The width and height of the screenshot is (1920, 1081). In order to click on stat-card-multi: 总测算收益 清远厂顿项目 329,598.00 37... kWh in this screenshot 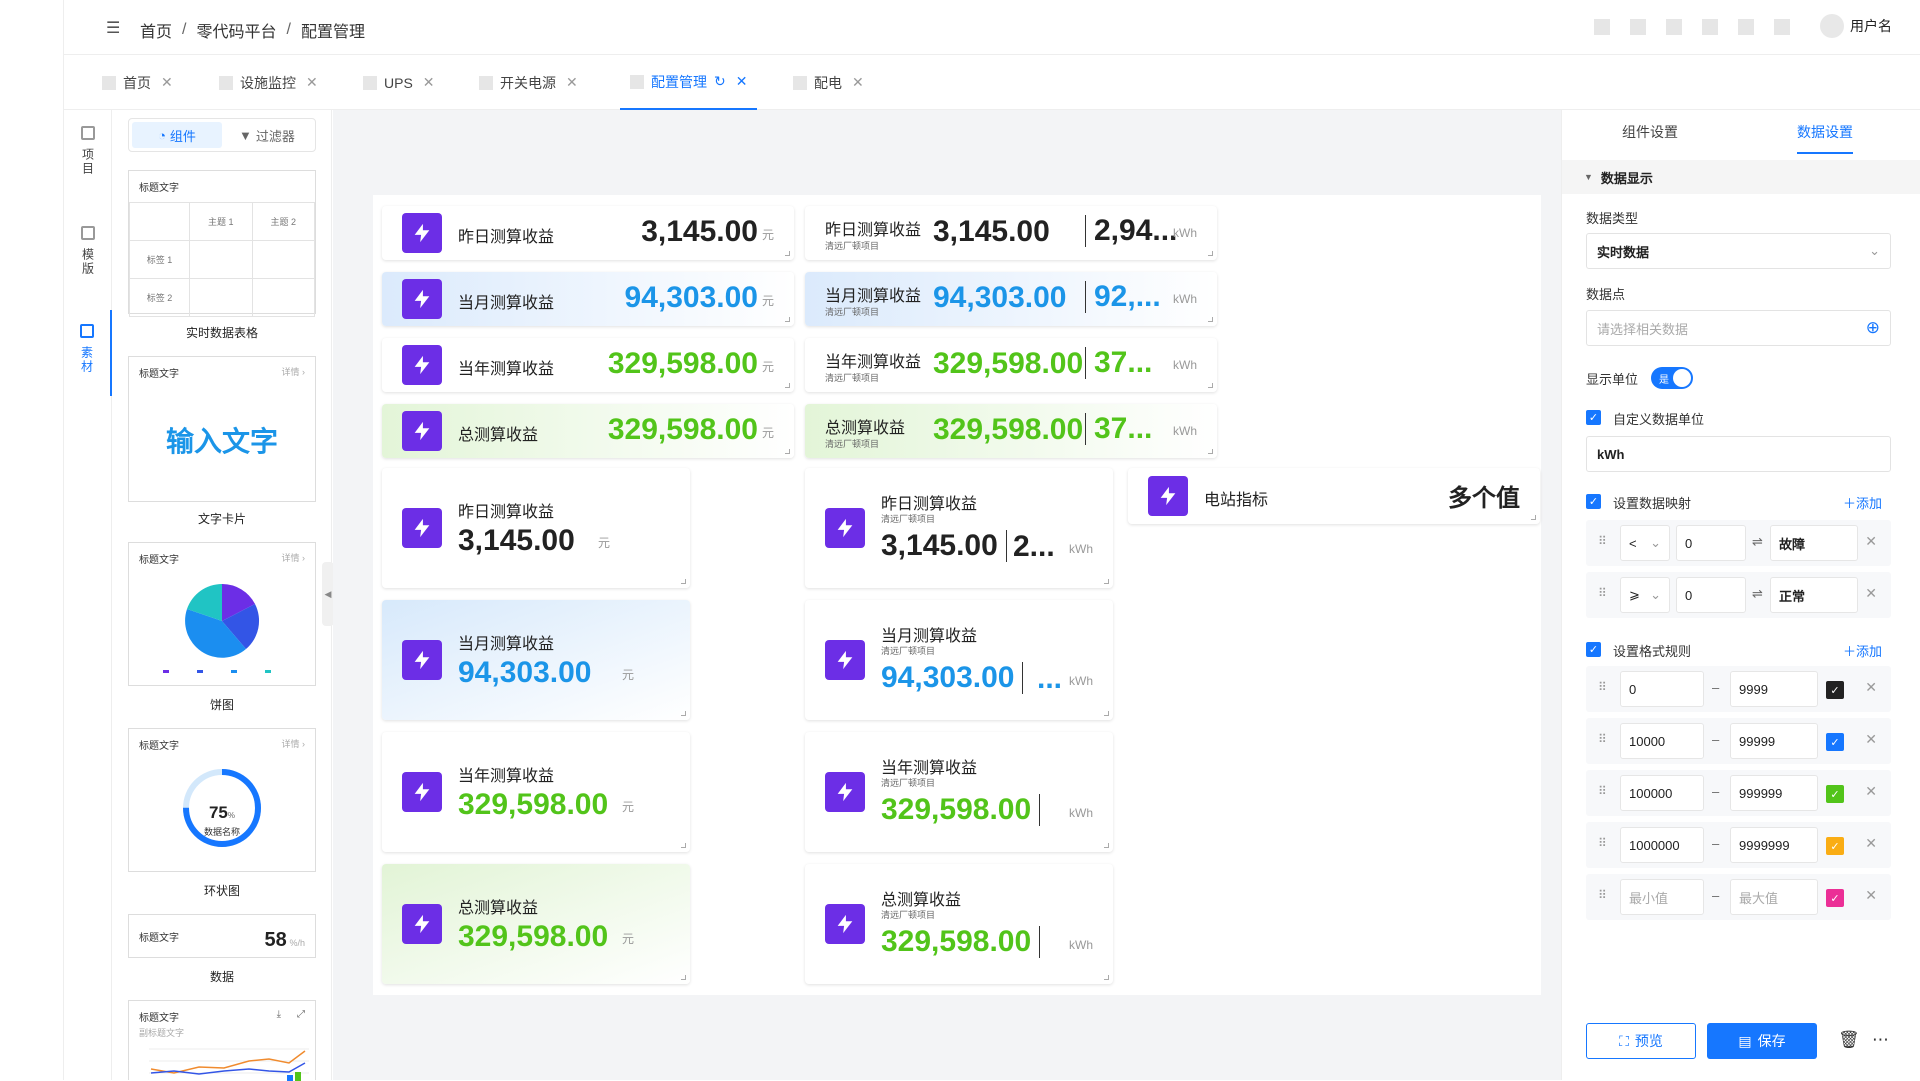, I will do `click(1011, 431)`.